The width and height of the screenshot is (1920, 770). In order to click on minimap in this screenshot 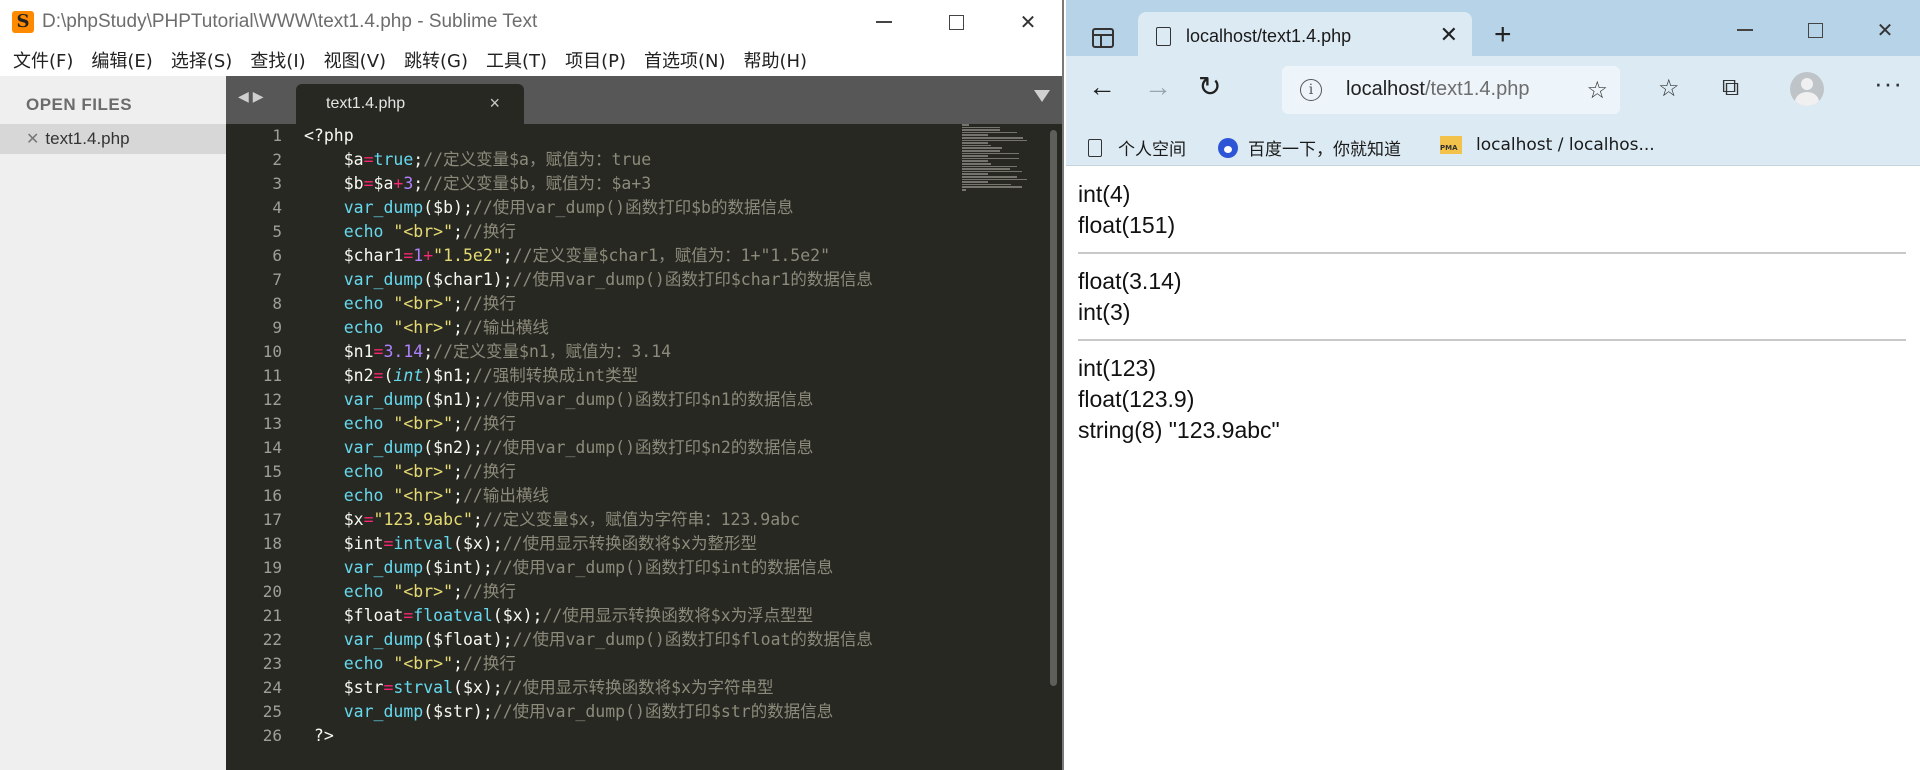, I will do `click(1000, 164)`.